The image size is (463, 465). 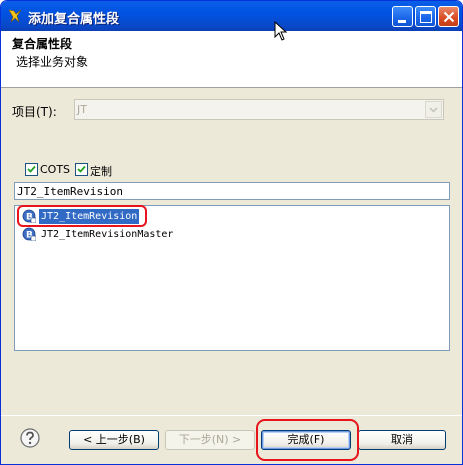 I want to click on search-field, so click(x=232, y=191).